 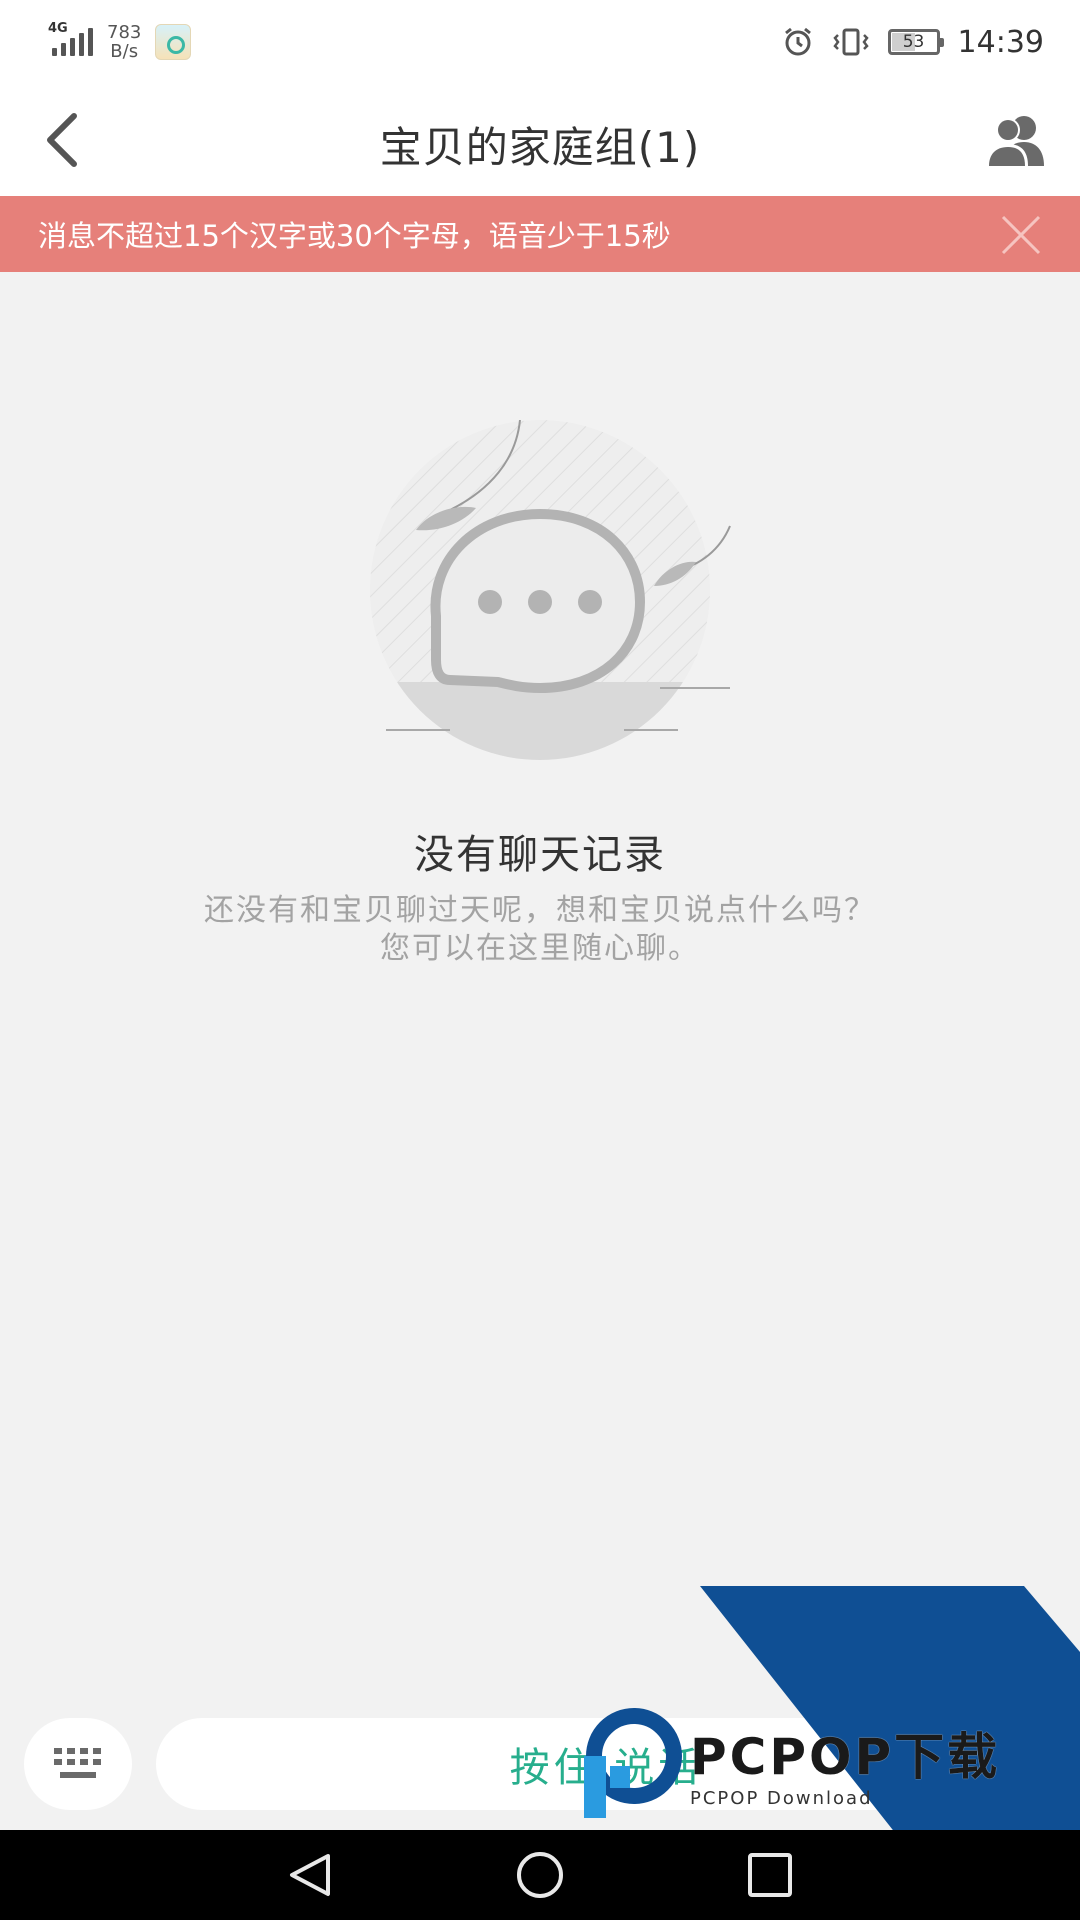 I want to click on nav-back-button, so click(x=310, y=1875).